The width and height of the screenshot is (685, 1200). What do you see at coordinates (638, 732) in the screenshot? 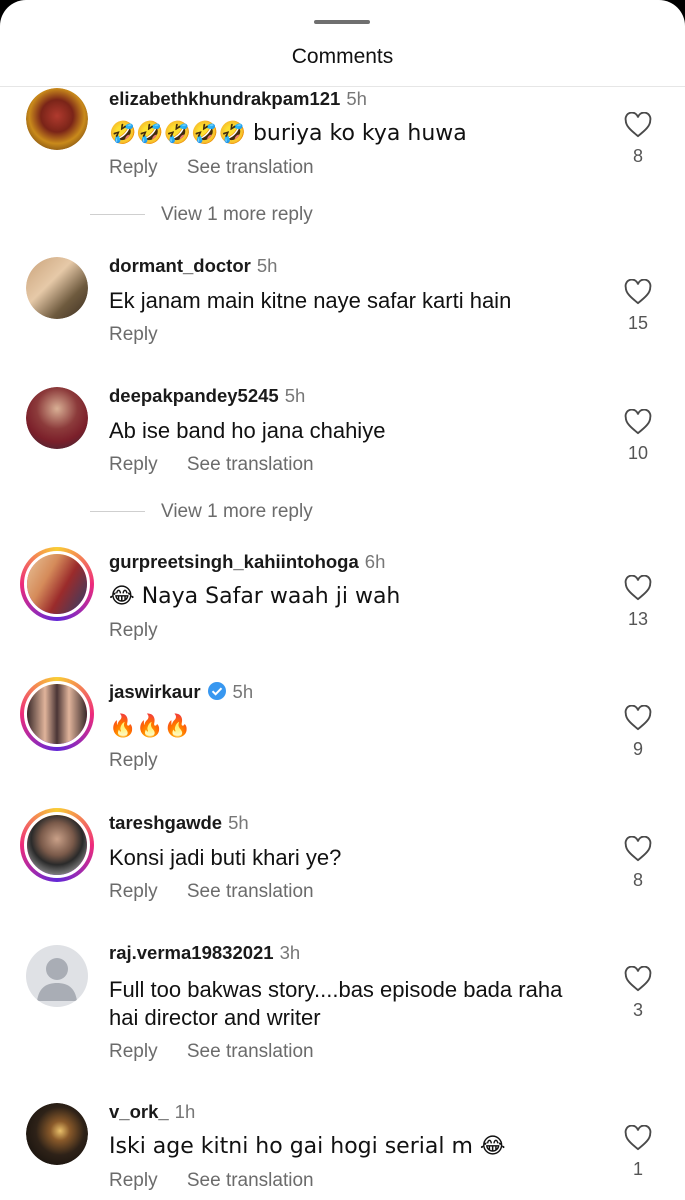
I see `like-button: 9` at bounding box center [638, 732].